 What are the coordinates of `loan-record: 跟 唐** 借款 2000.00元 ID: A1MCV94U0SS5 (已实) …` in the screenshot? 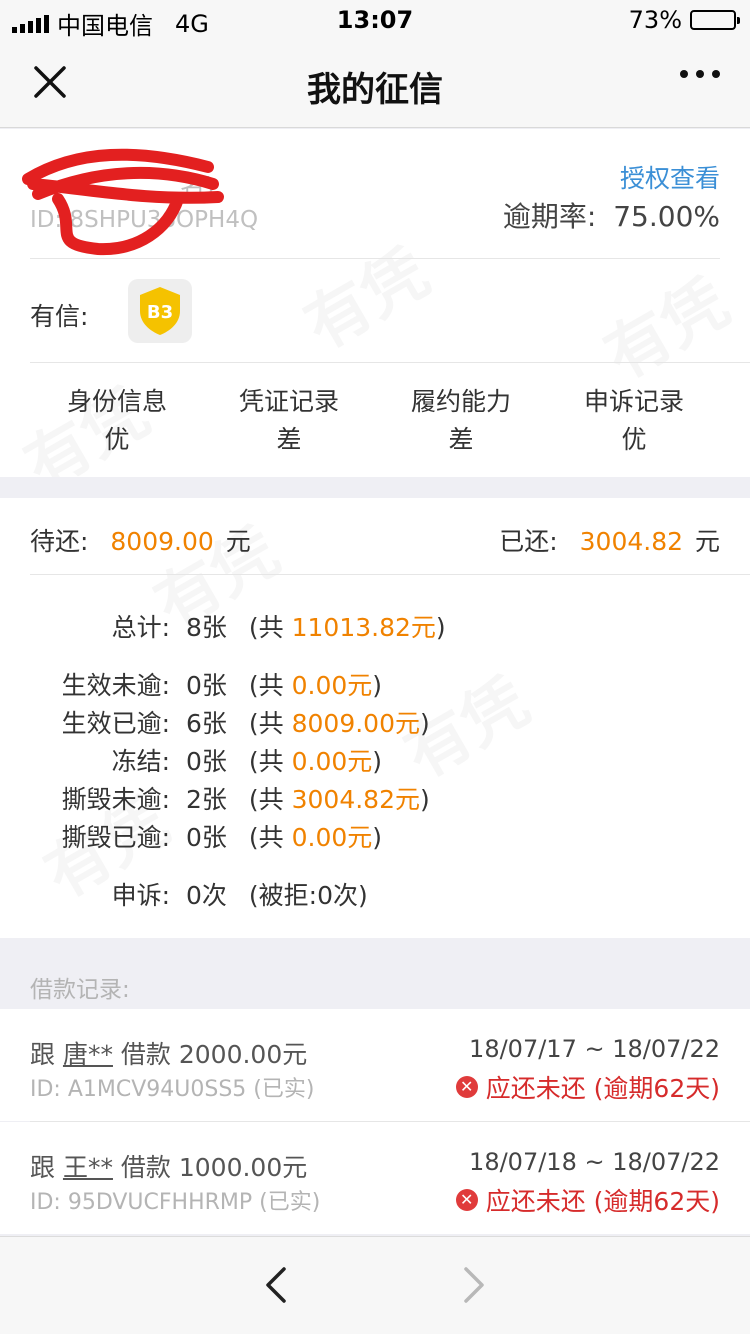 It's located at (375, 1065).